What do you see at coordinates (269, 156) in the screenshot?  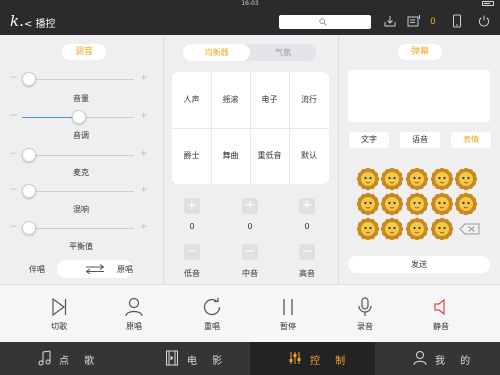 I see `eq-preset: 重低音` at bounding box center [269, 156].